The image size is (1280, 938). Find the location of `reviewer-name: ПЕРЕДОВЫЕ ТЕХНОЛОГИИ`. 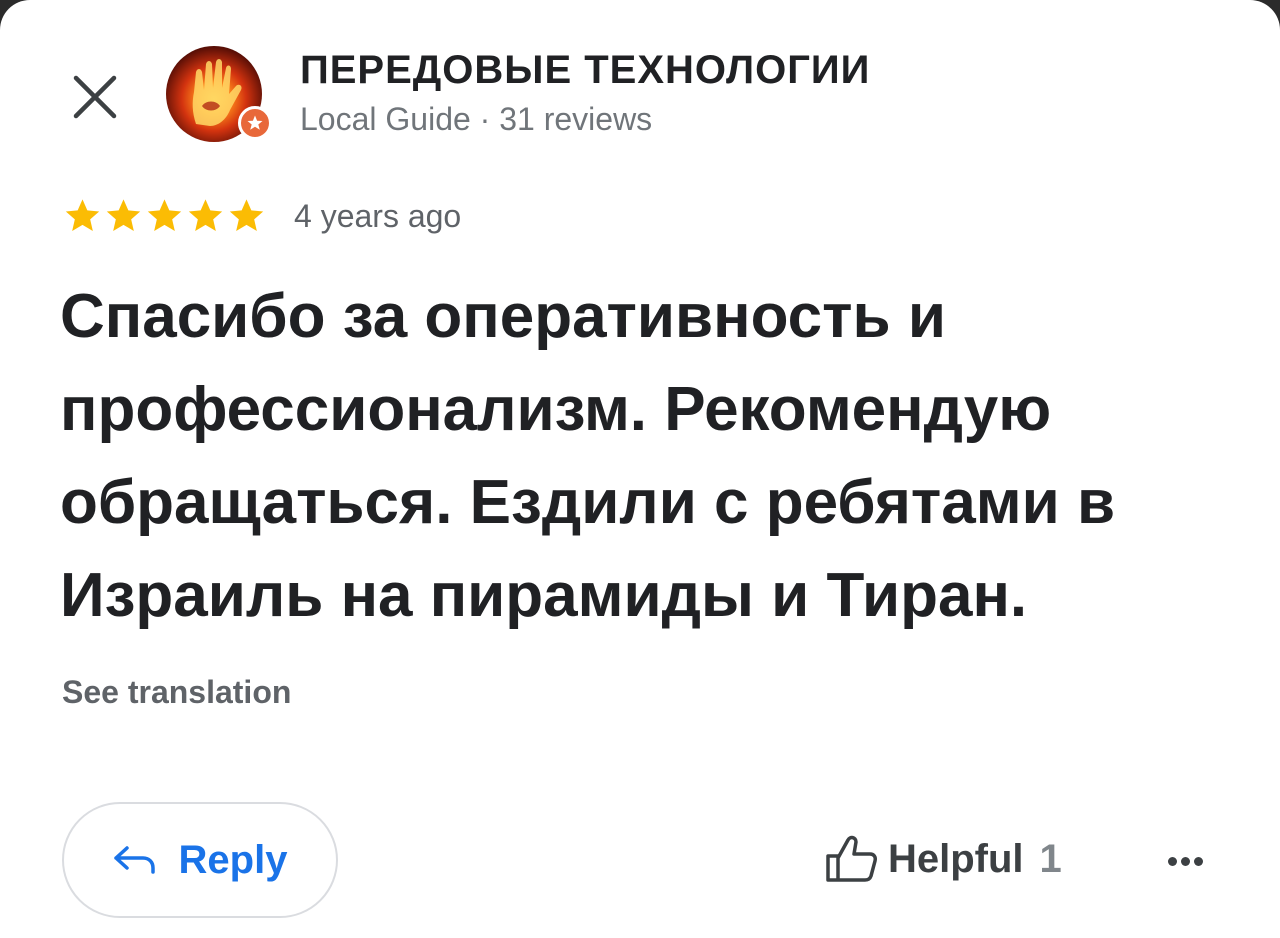

reviewer-name: ПЕРЕДОВЫЕ ТЕХНОЛОГИИ is located at coordinates (585, 70).